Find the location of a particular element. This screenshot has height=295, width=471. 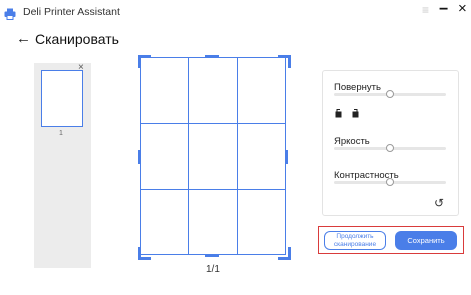

crop-handle-right is located at coordinates (286, 157).